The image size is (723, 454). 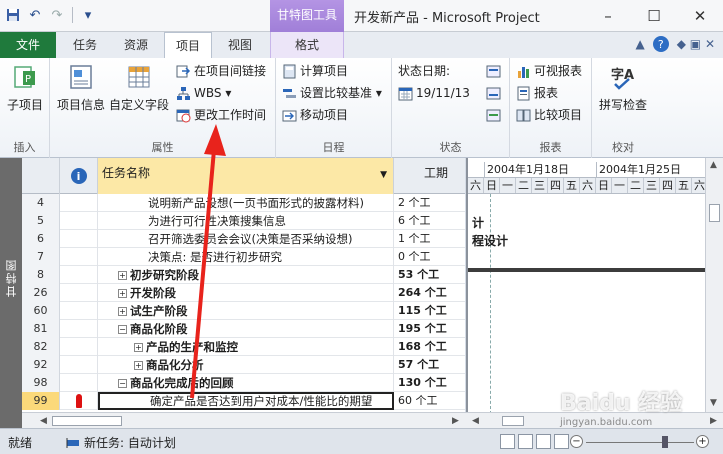 What do you see at coordinates (41, 329) in the screenshot?
I see `row-id: 81` at bounding box center [41, 329].